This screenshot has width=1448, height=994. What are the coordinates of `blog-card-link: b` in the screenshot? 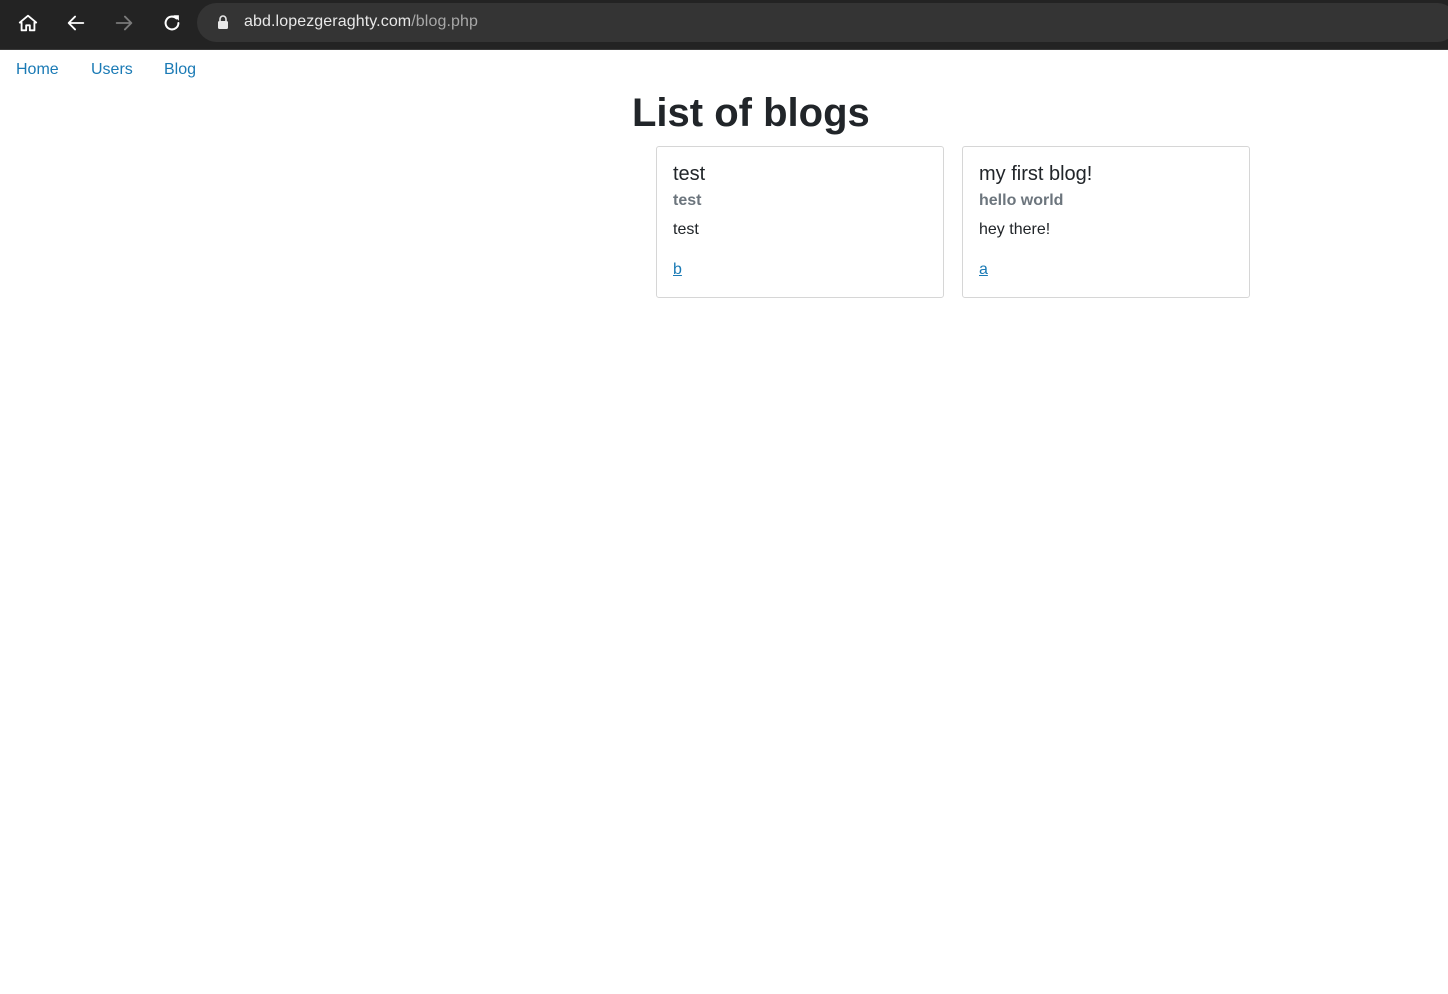 It's located at (677, 270).